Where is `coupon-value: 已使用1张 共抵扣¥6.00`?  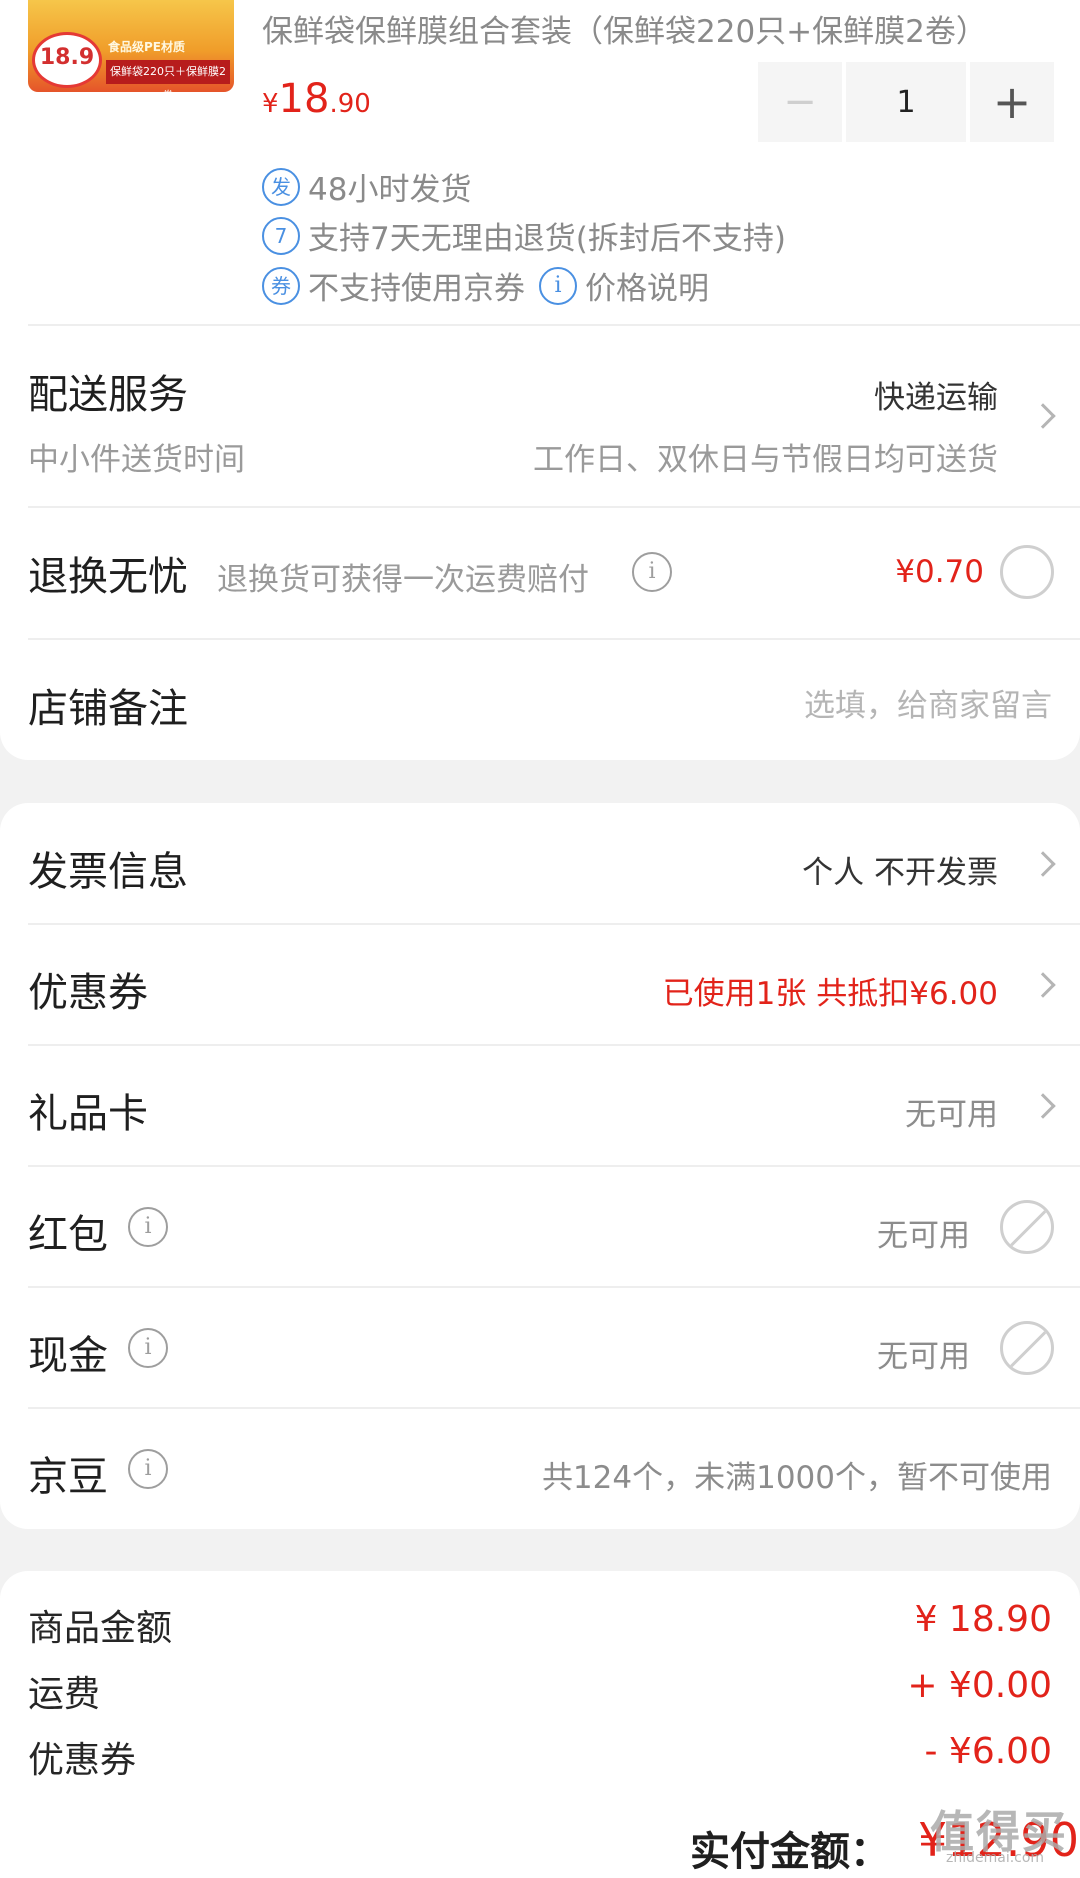
coupon-value: 已使用1张 共抵扣¥6.00 is located at coordinates (830, 990).